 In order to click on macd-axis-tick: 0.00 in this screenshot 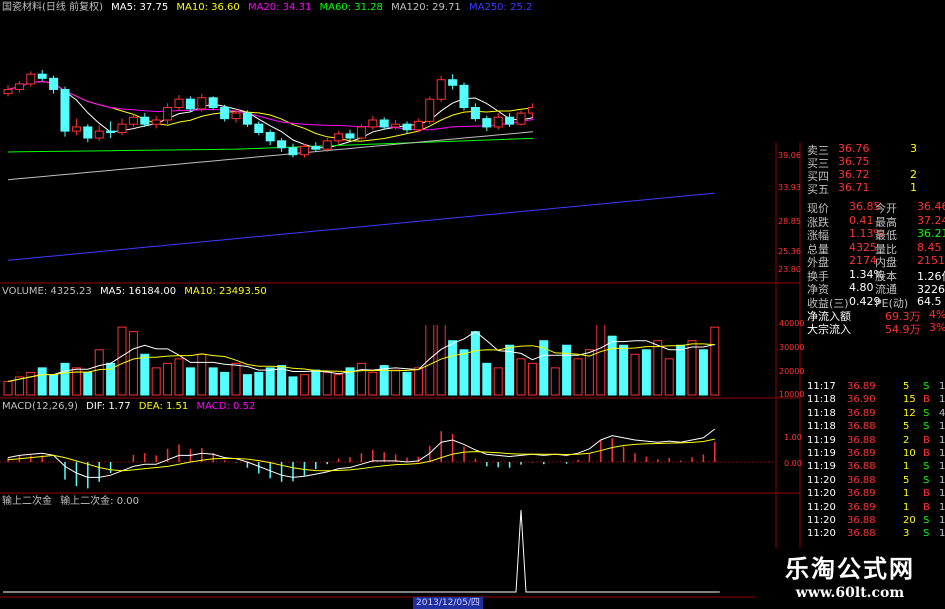, I will do `click(793, 463)`.